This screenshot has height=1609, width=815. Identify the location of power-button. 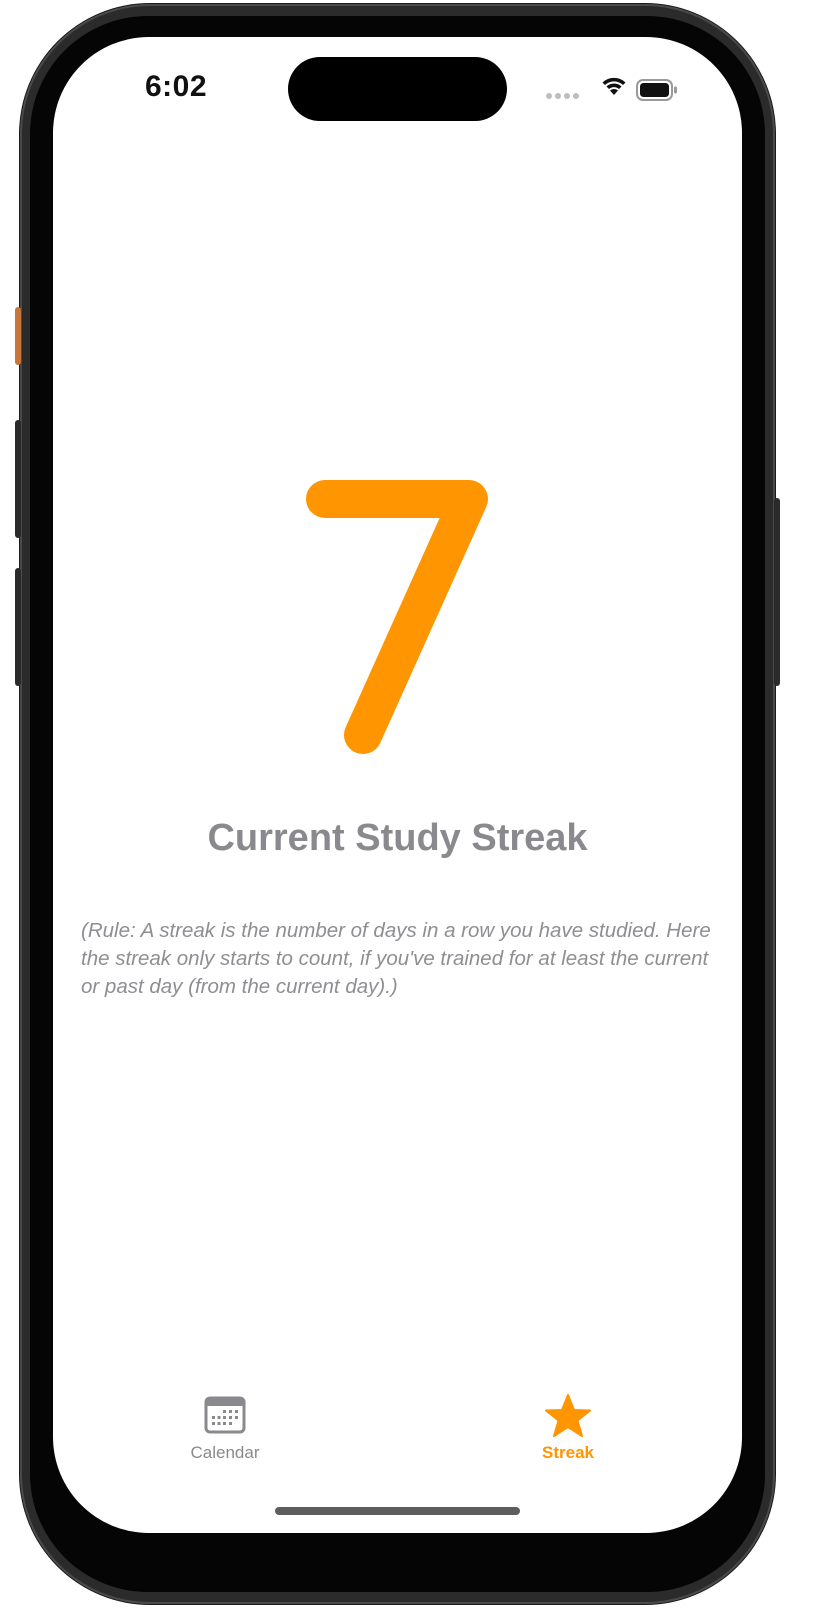
(777, 592).